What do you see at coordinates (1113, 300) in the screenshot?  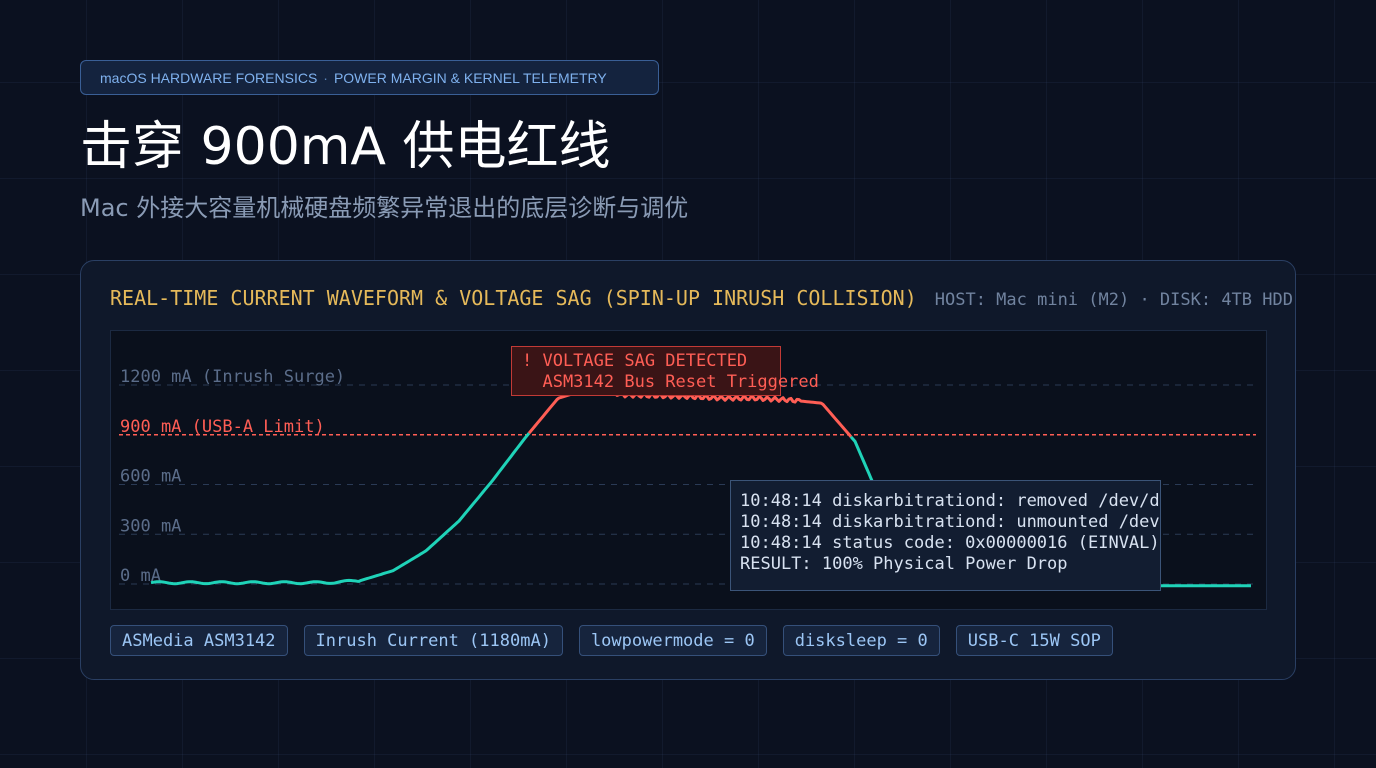 I see `host-info: HOST: Mac mini (M2) · DISK: 4TB HDD` at bounding box center [1113, 300].